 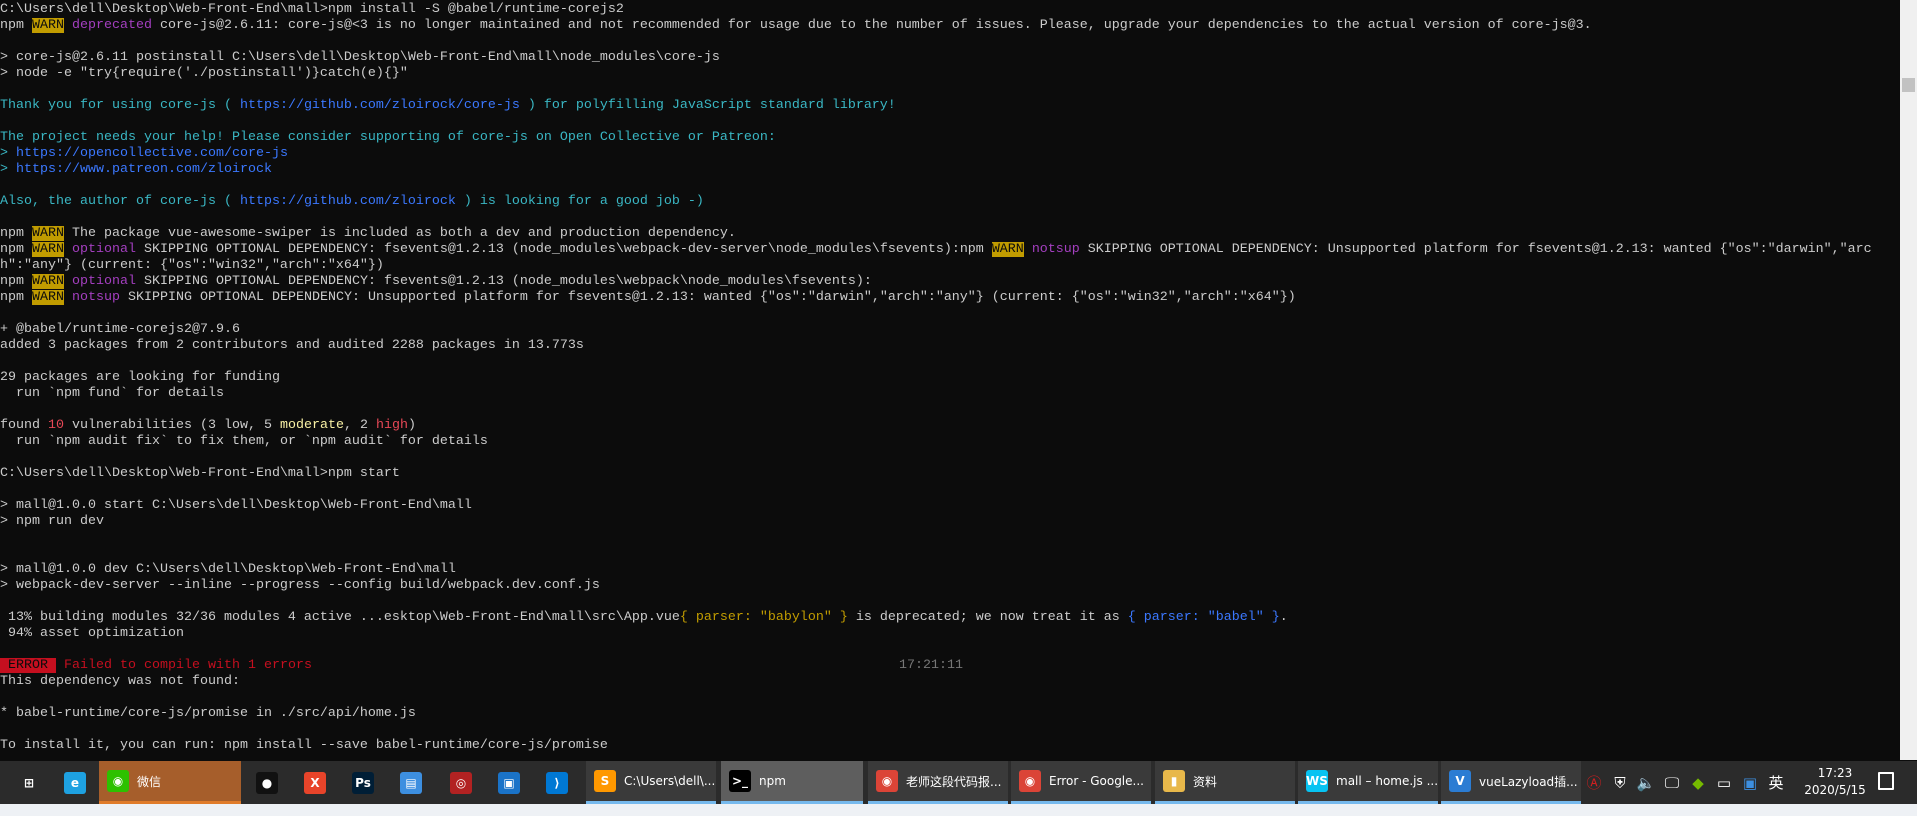 What do you see at coordinates (120, 201) in the screenshot?
I see `terminal-text: Also, the author of core-js (` at bounding box center [120, 201].